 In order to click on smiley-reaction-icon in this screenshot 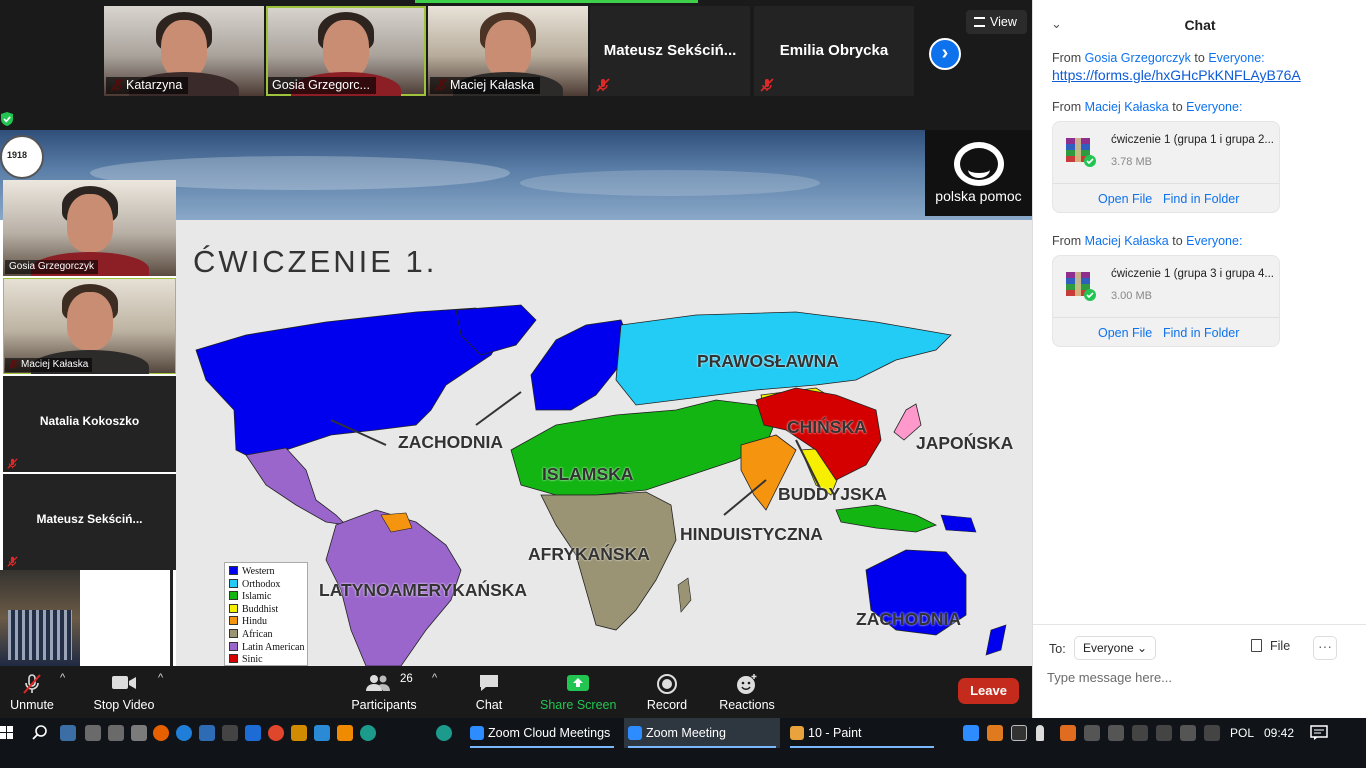, I will do `click(747, 684)`.